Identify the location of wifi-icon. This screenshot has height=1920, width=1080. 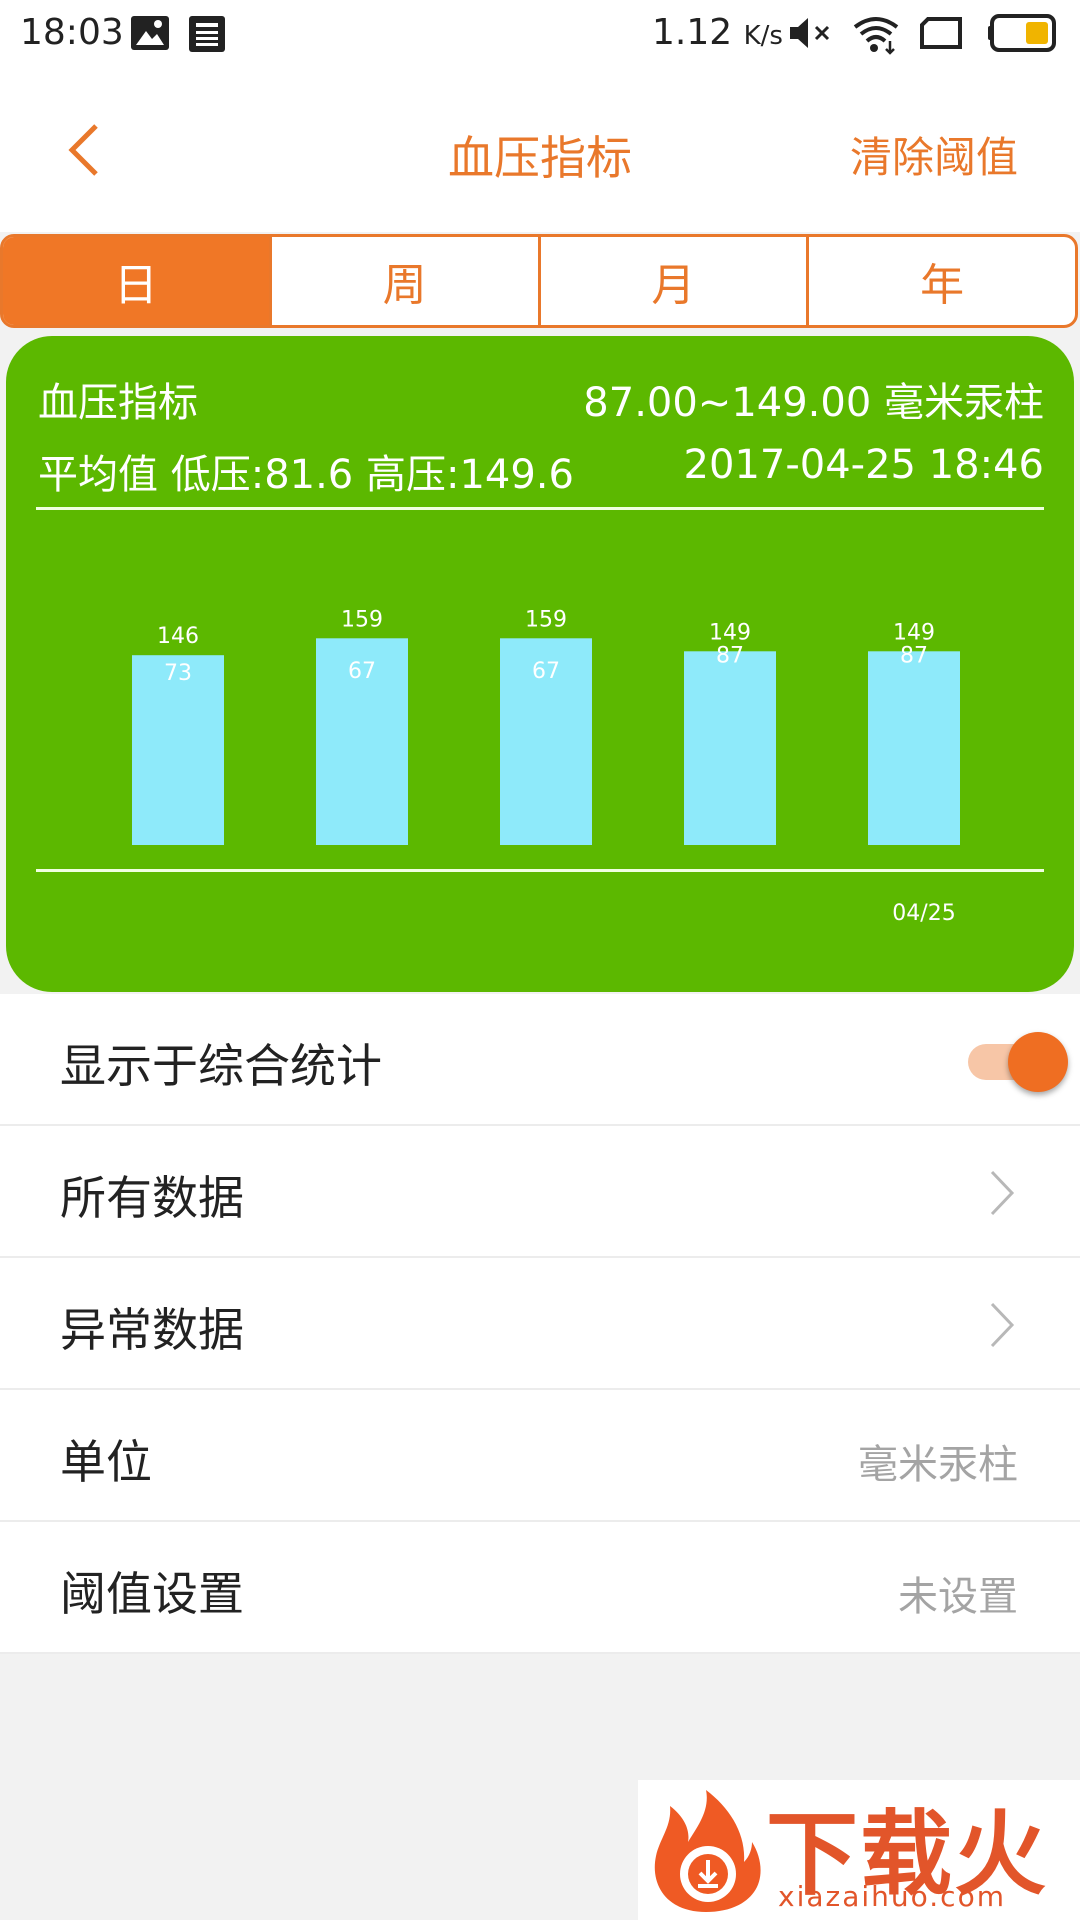
(876, 36).